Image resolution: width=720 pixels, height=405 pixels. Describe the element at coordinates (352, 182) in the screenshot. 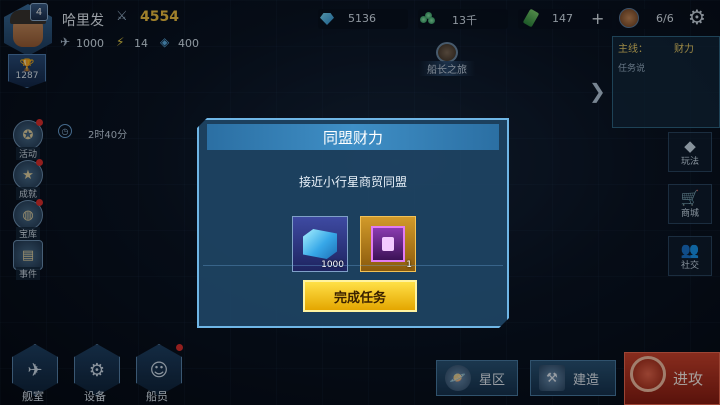

I see `dialog-description: 接近小行星商贸同盟` at that location.